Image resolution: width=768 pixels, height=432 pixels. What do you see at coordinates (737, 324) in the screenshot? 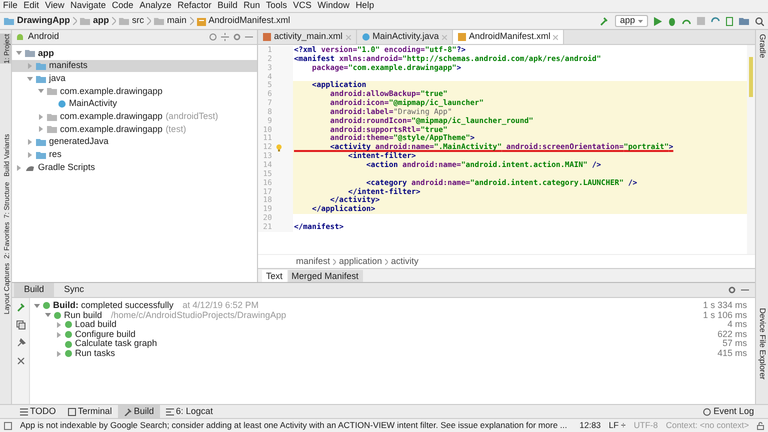
I see `build-duration: 4 ms` at bounding box center [737, 324].